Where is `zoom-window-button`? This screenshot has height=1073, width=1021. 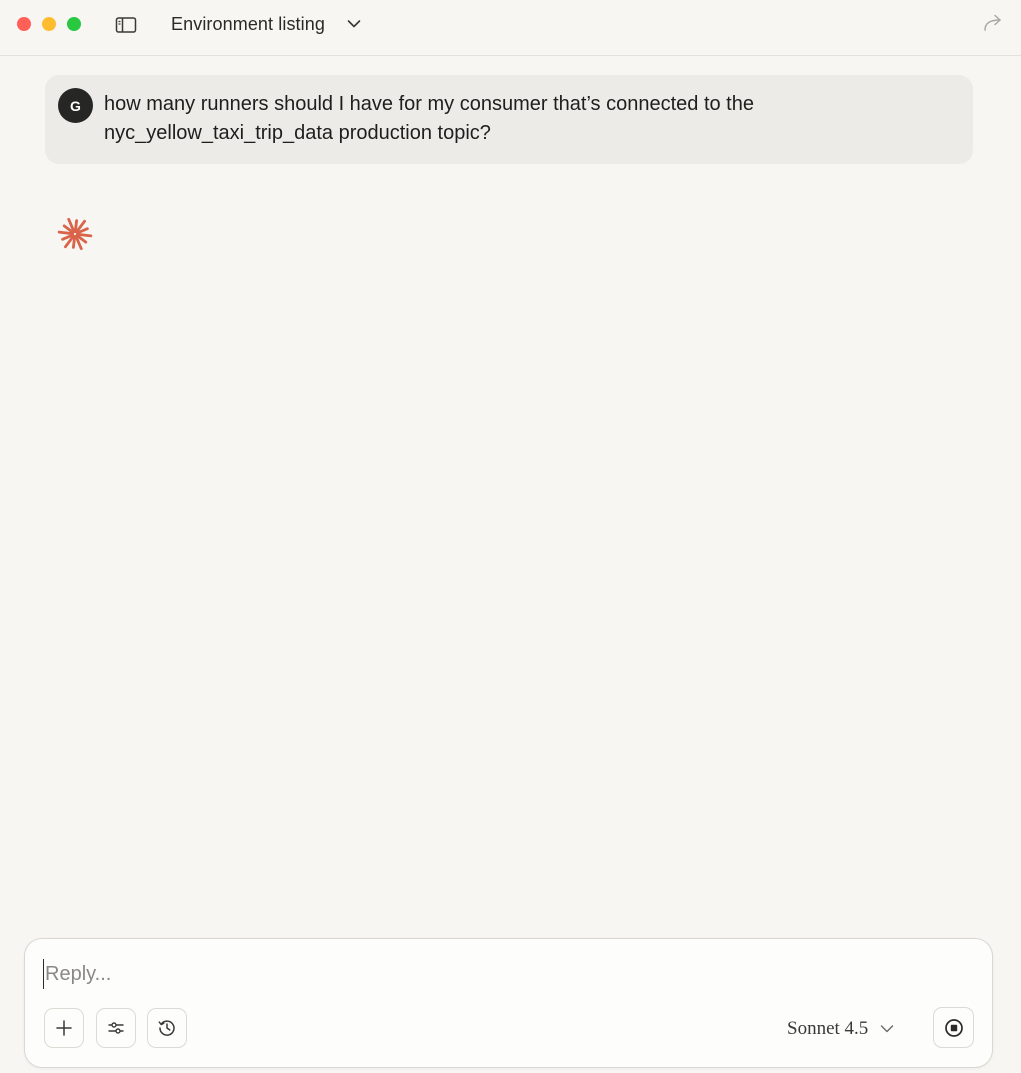
zoom-window-button is located at coordinates (74, 24).